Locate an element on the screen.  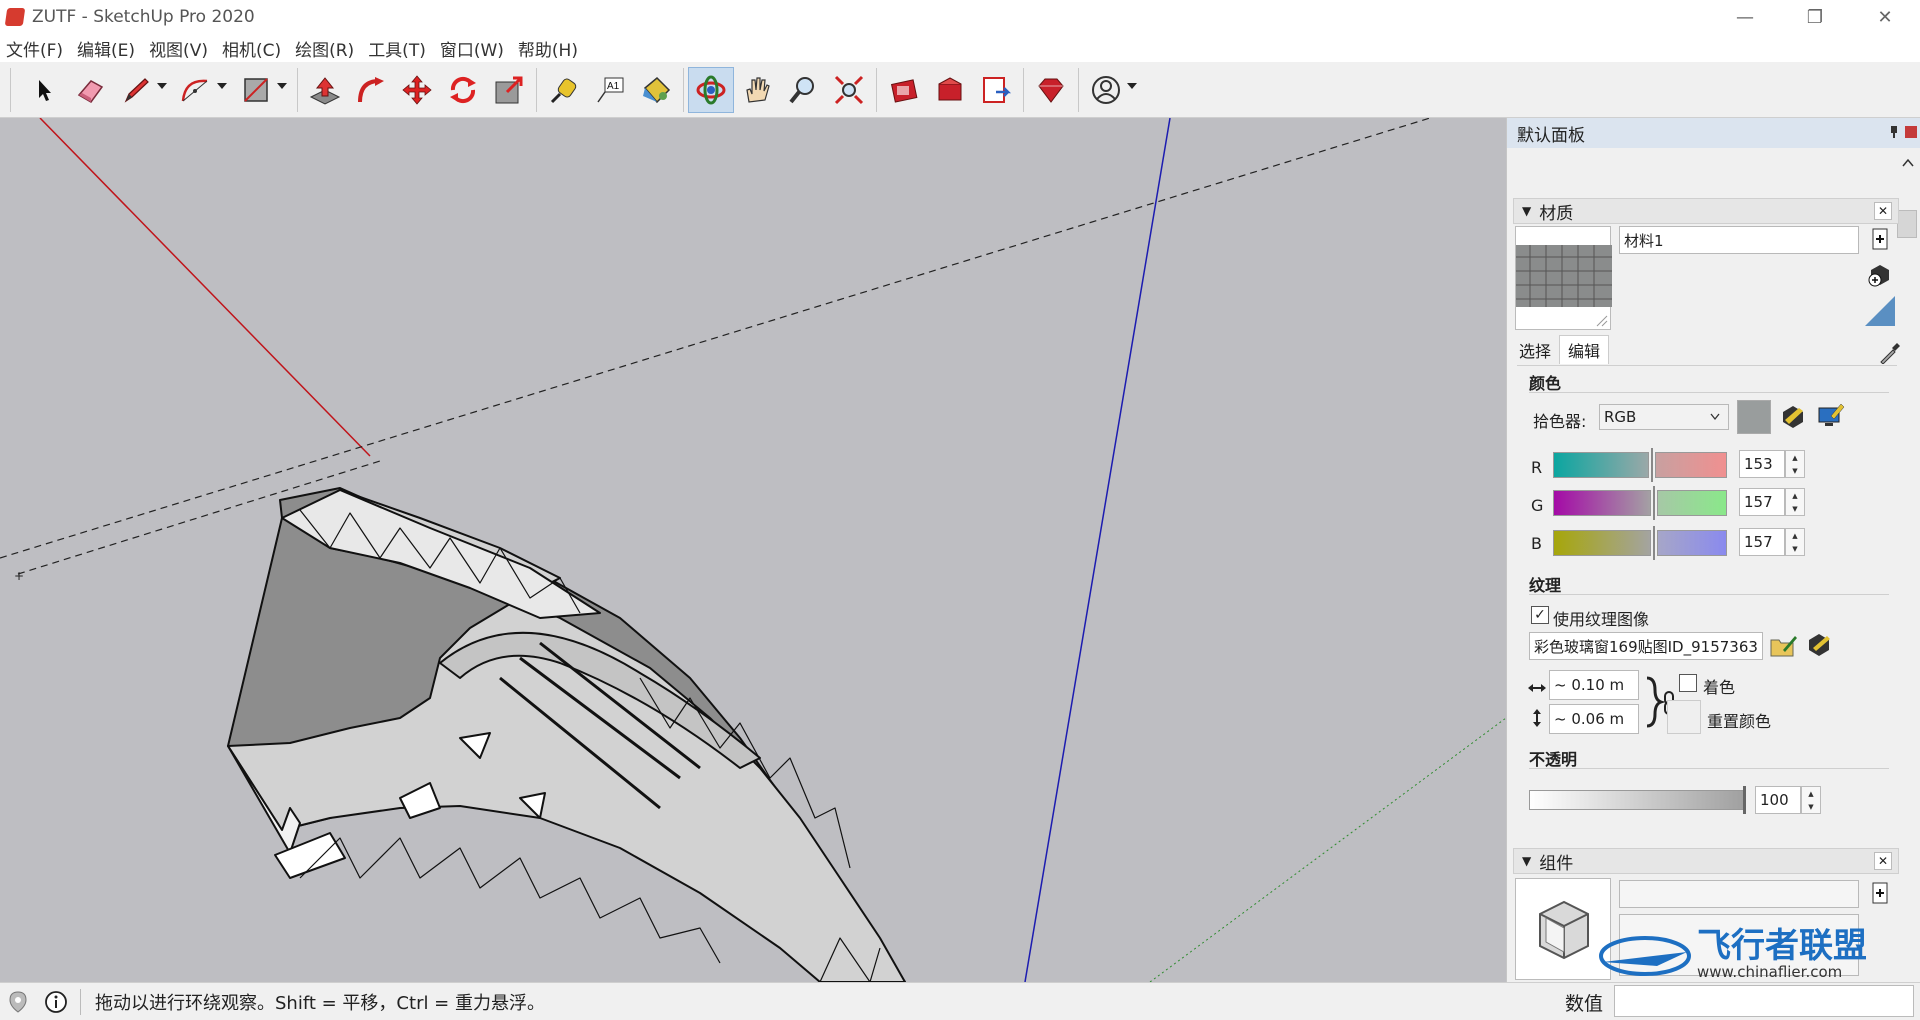
g-slider-handle is located at coordinates (1654, 503).